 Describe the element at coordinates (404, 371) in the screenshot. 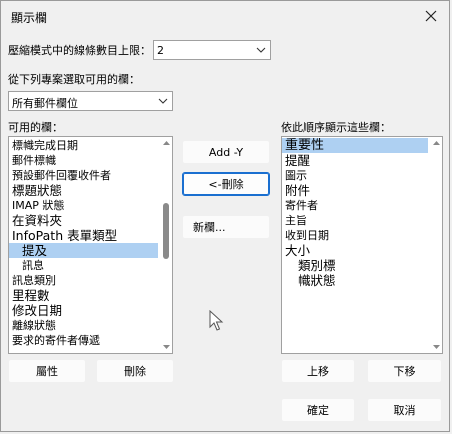

I see `move-down-button: 下移` at that location.